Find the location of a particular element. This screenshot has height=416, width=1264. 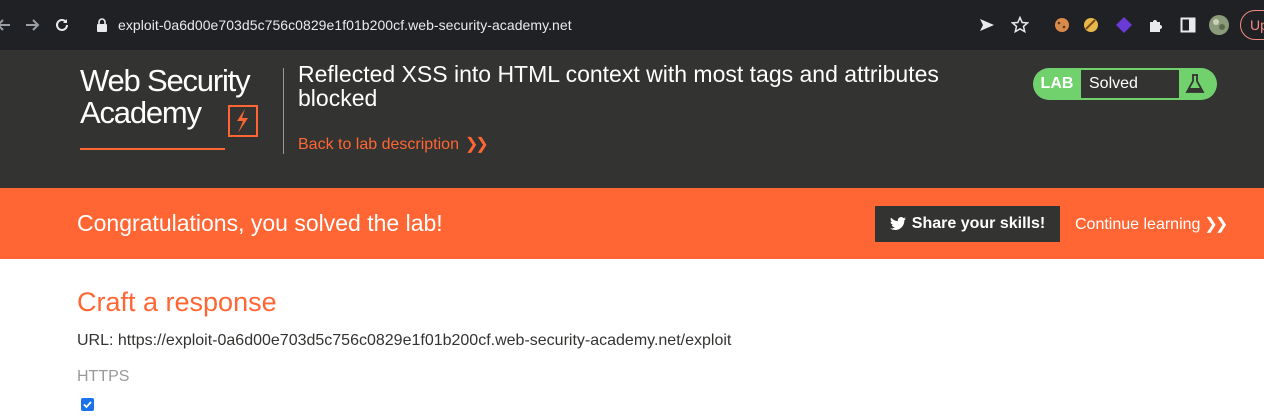

https-label: HTTPS is located at coordinates (103, 376).